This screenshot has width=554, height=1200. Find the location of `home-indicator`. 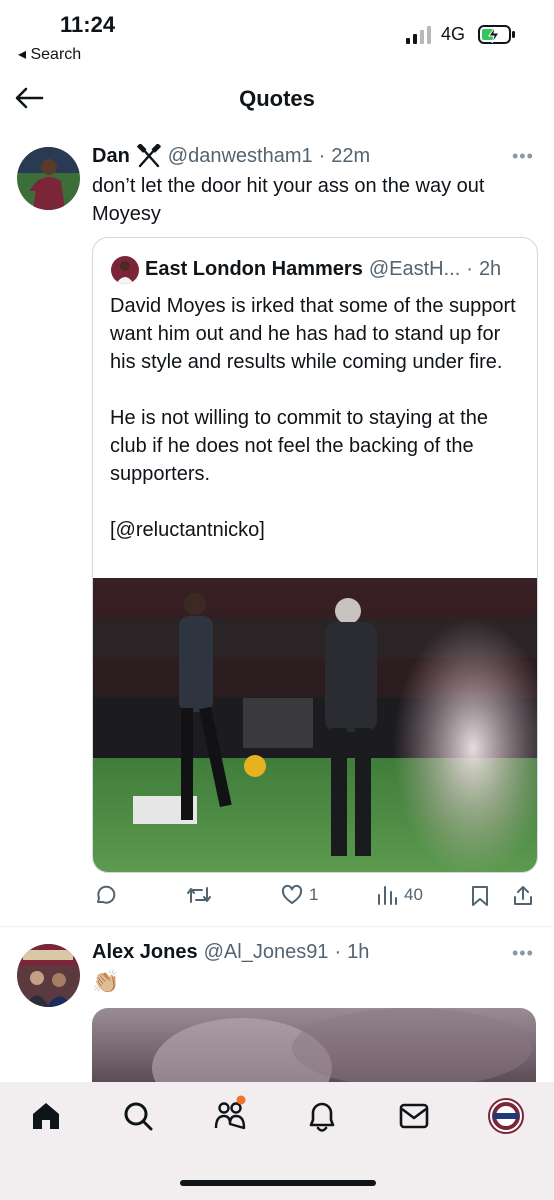

home-indicator is located at coordinates (278, 1183).